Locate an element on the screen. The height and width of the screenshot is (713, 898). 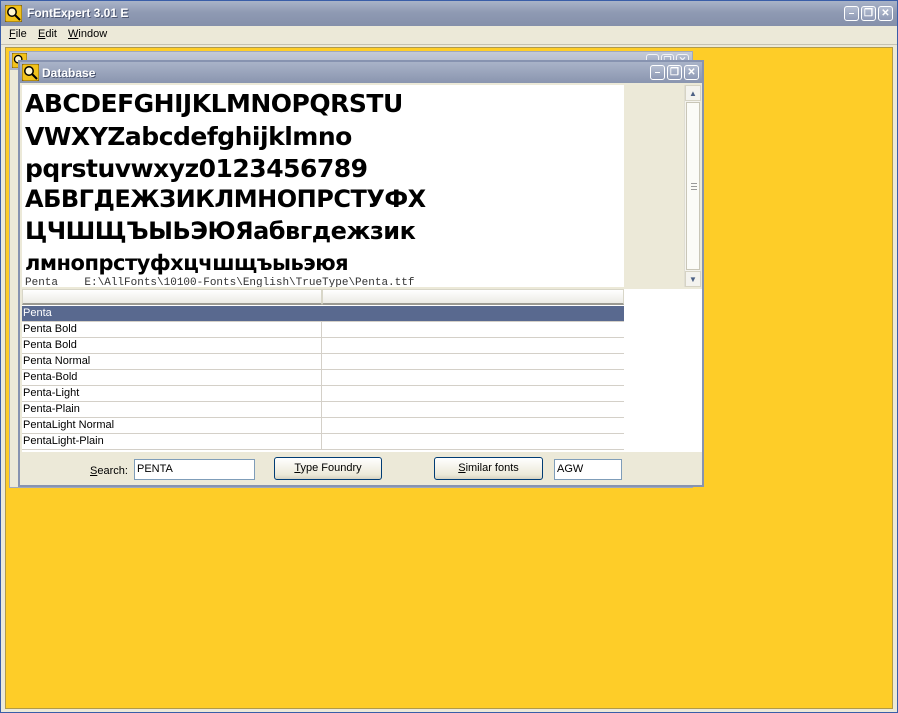
scroll-thumb is located at coordinates (693, 186).